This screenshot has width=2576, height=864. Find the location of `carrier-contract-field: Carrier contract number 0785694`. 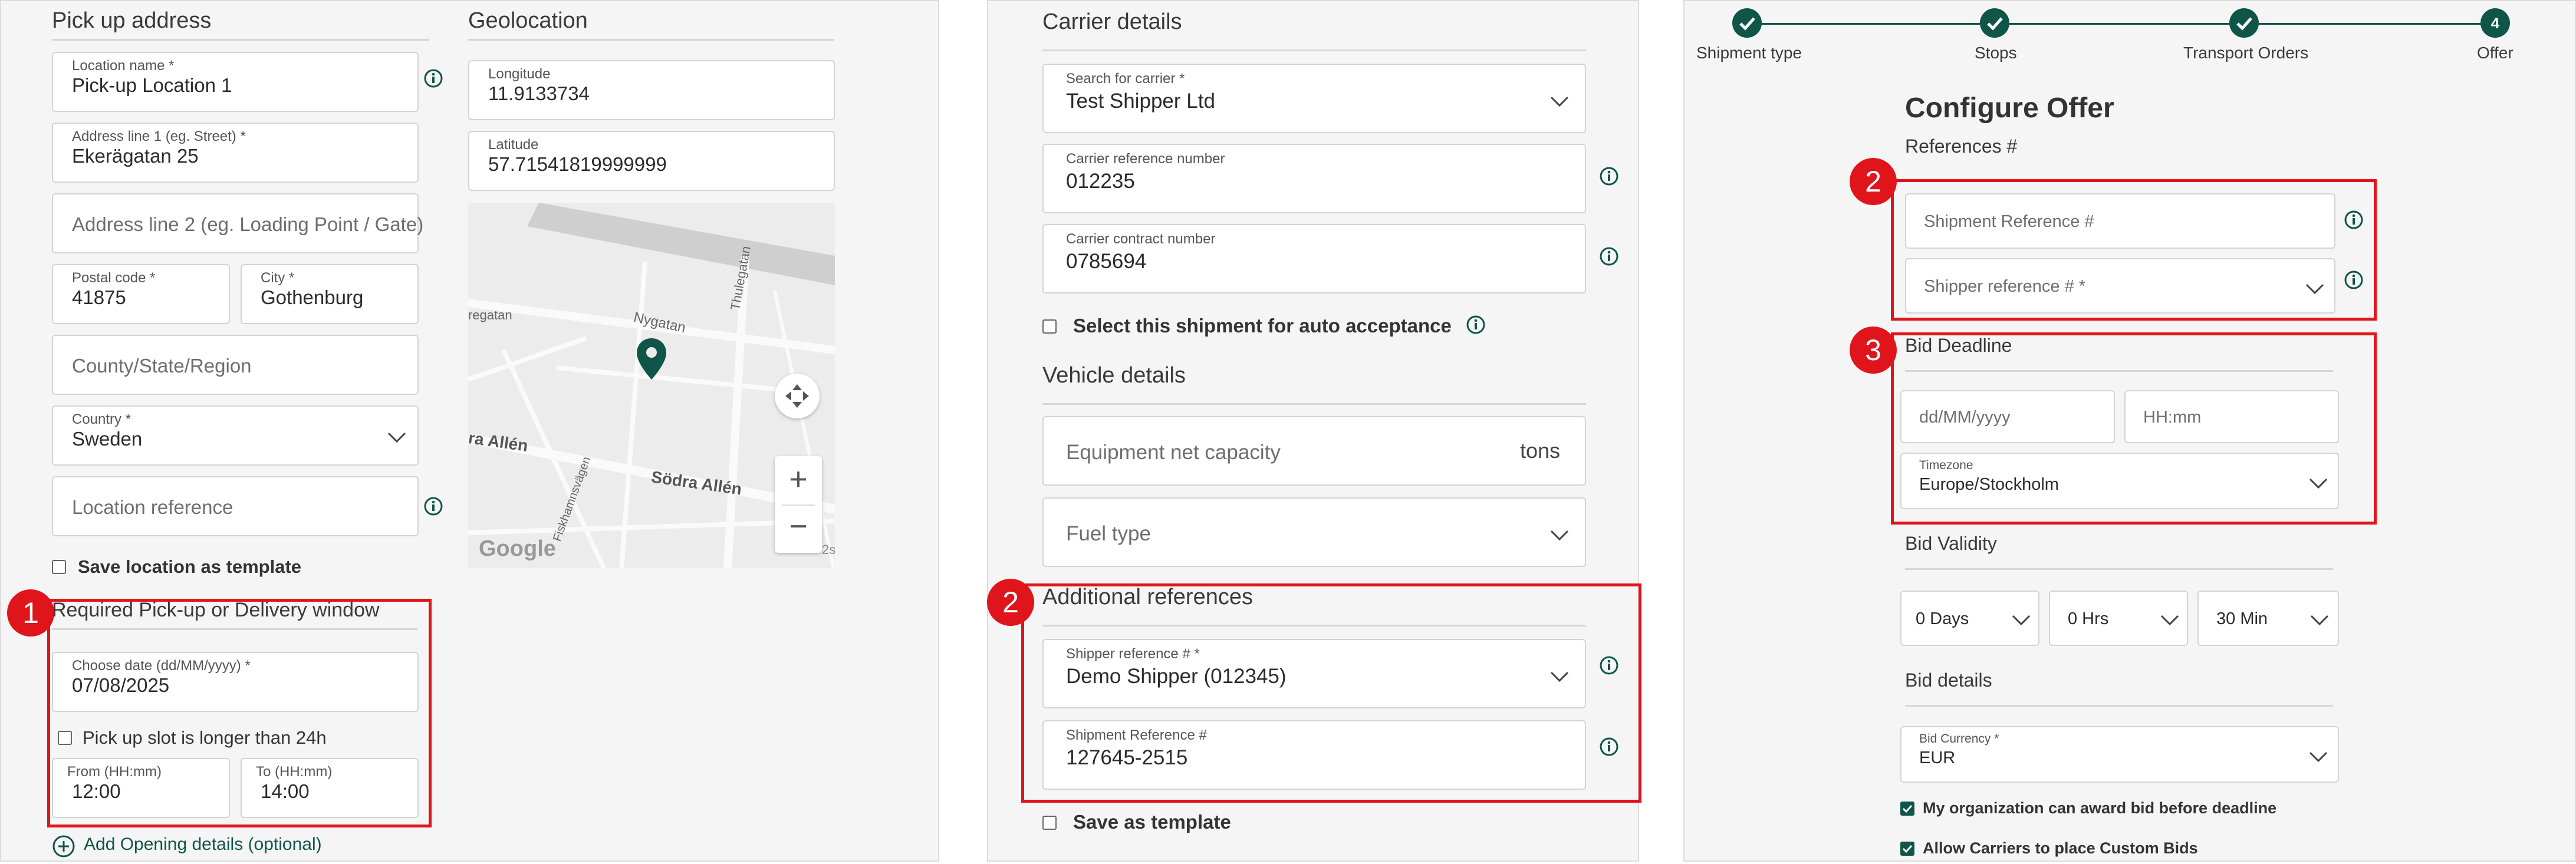

carrier-contract-field: Carrier contract number 0785694 is located at coordinates (1314, 259).